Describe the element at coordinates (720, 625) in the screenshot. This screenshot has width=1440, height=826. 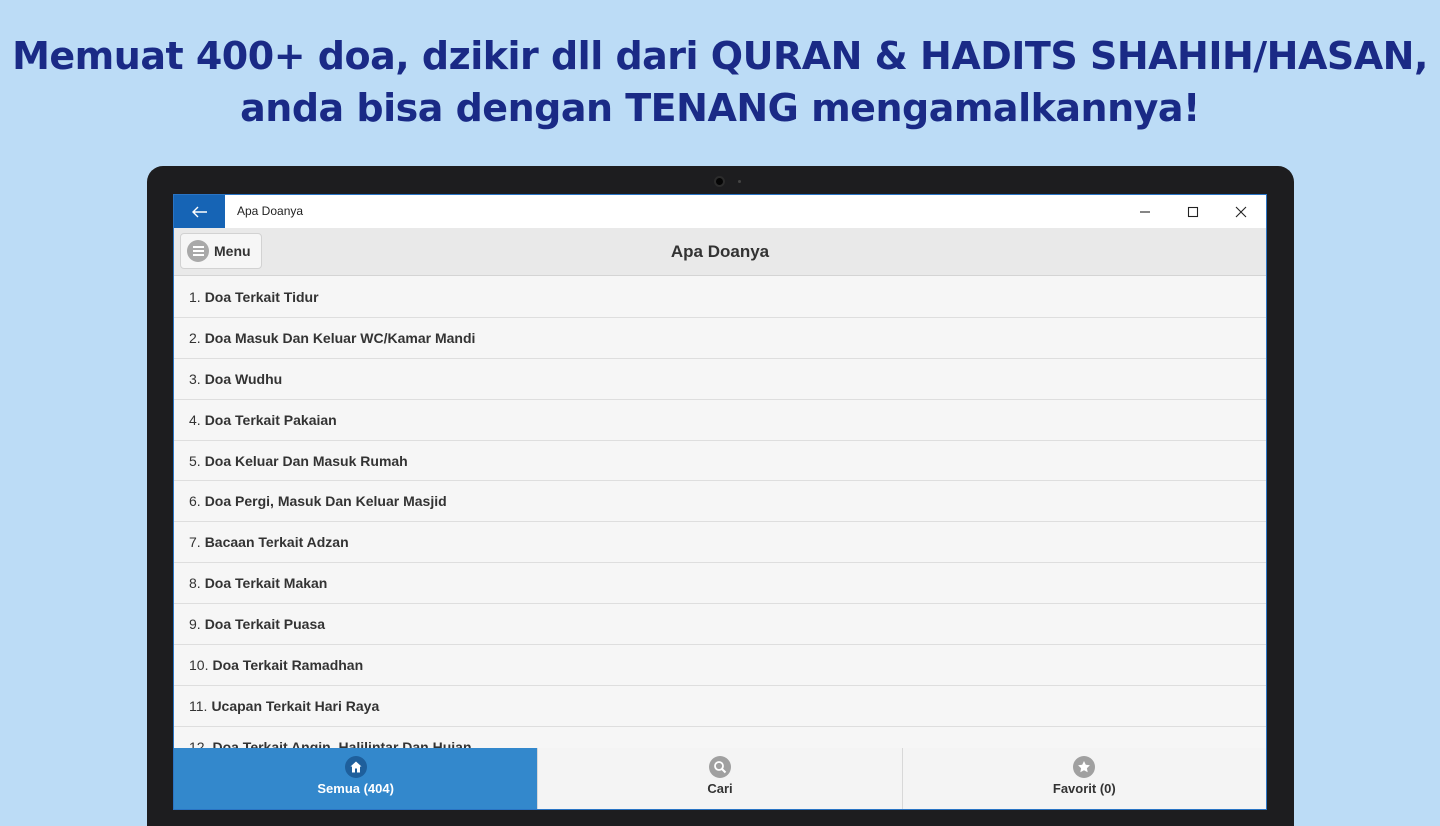
I see `list-item: 9. Doa Terkait Puasa` at that location.